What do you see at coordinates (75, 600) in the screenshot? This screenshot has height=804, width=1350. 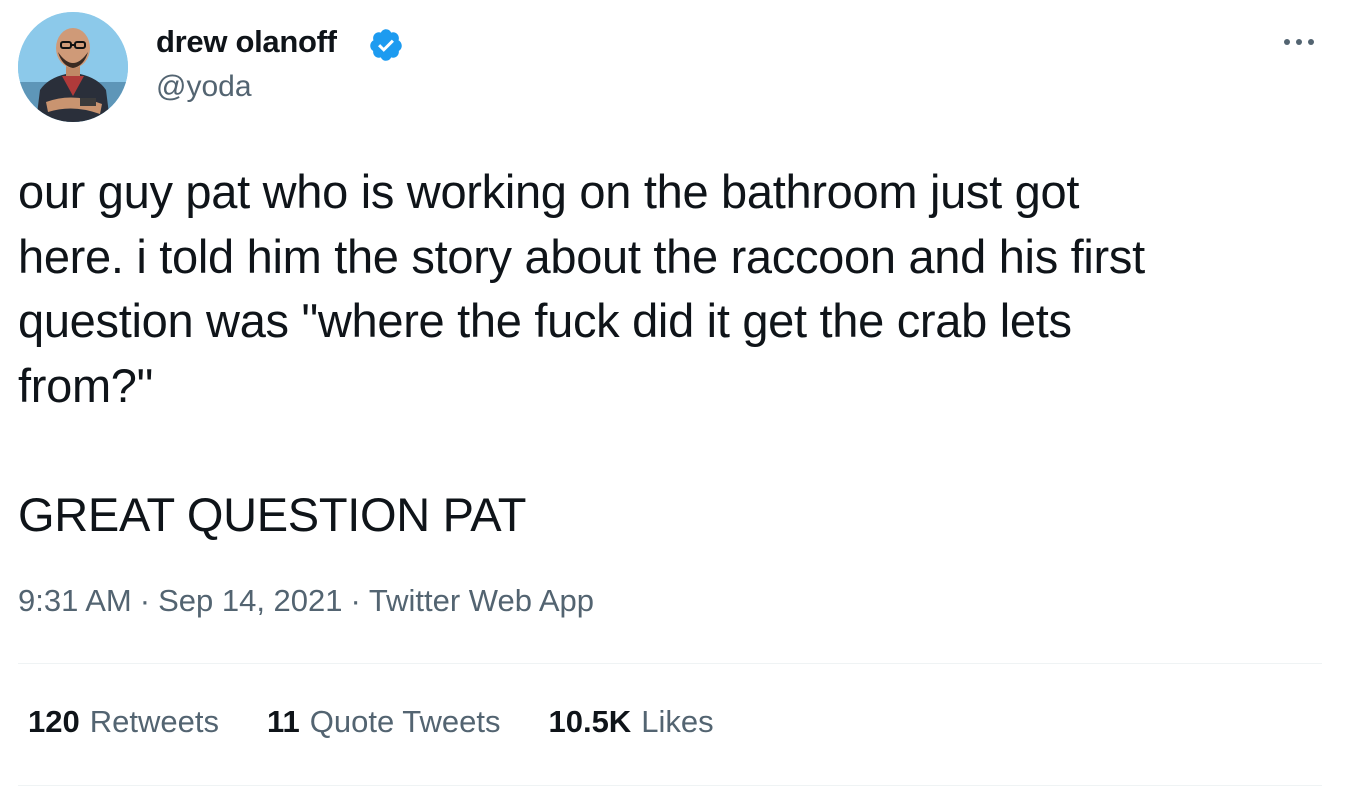 I see `tweet-time: 9:31 AM` at bounding box center [75, 600].